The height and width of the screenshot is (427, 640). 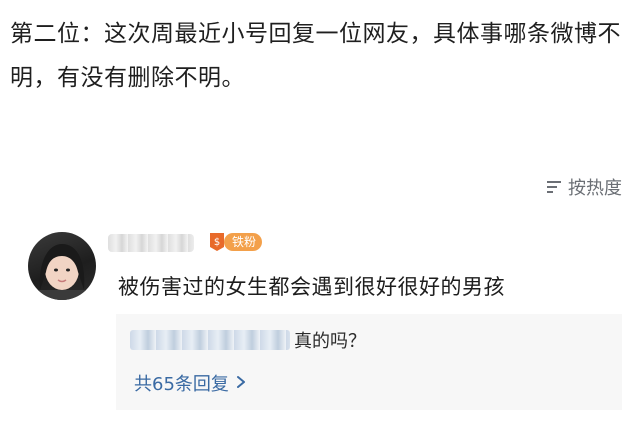 What do you see at coordinates (181, 384) in the screenshot?
I see `view-replies-label: 共65条回复` at bounding box center [181, 384].